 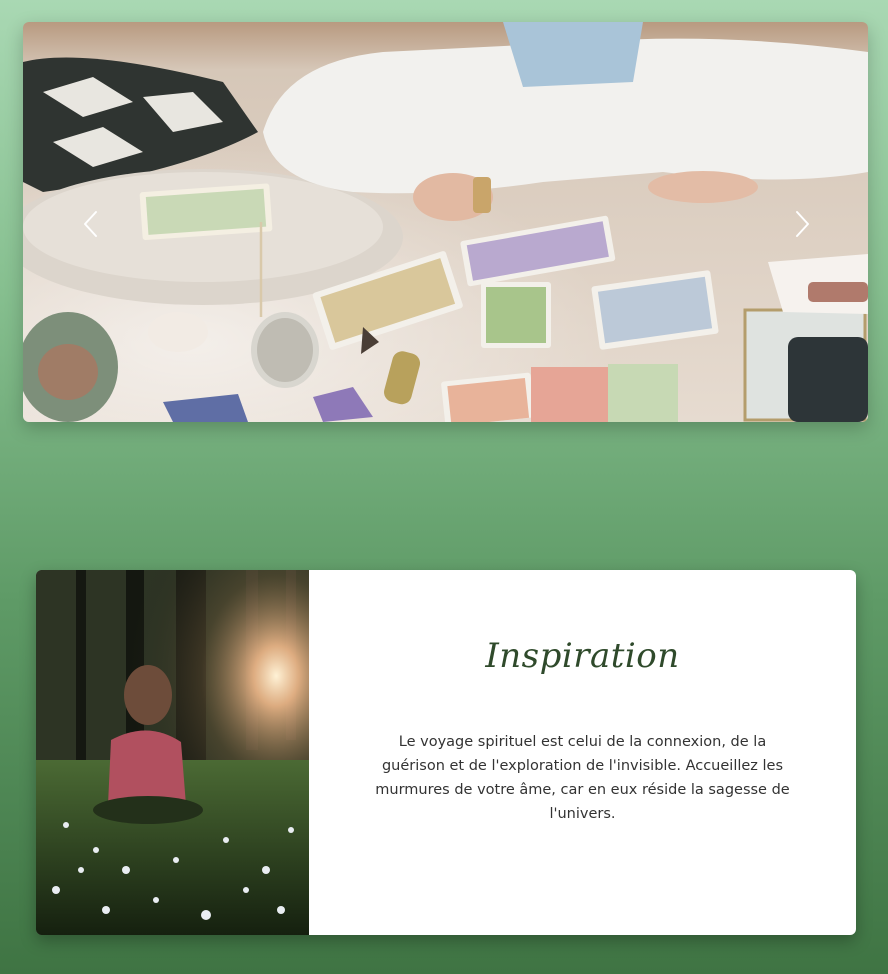 I want to click on carousel-next-button, so click(x=802, y=224).